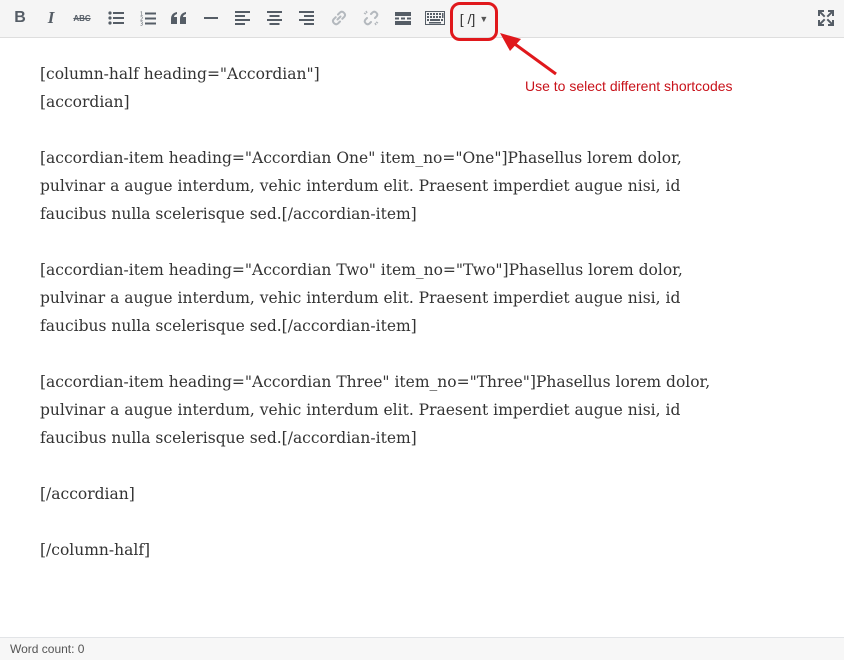 The width and height of the screenshot is (844, 660). Describe the element at coordinates (87, 494) in the screenshot. I see `content-paragraph: [/accordian]` at that location.